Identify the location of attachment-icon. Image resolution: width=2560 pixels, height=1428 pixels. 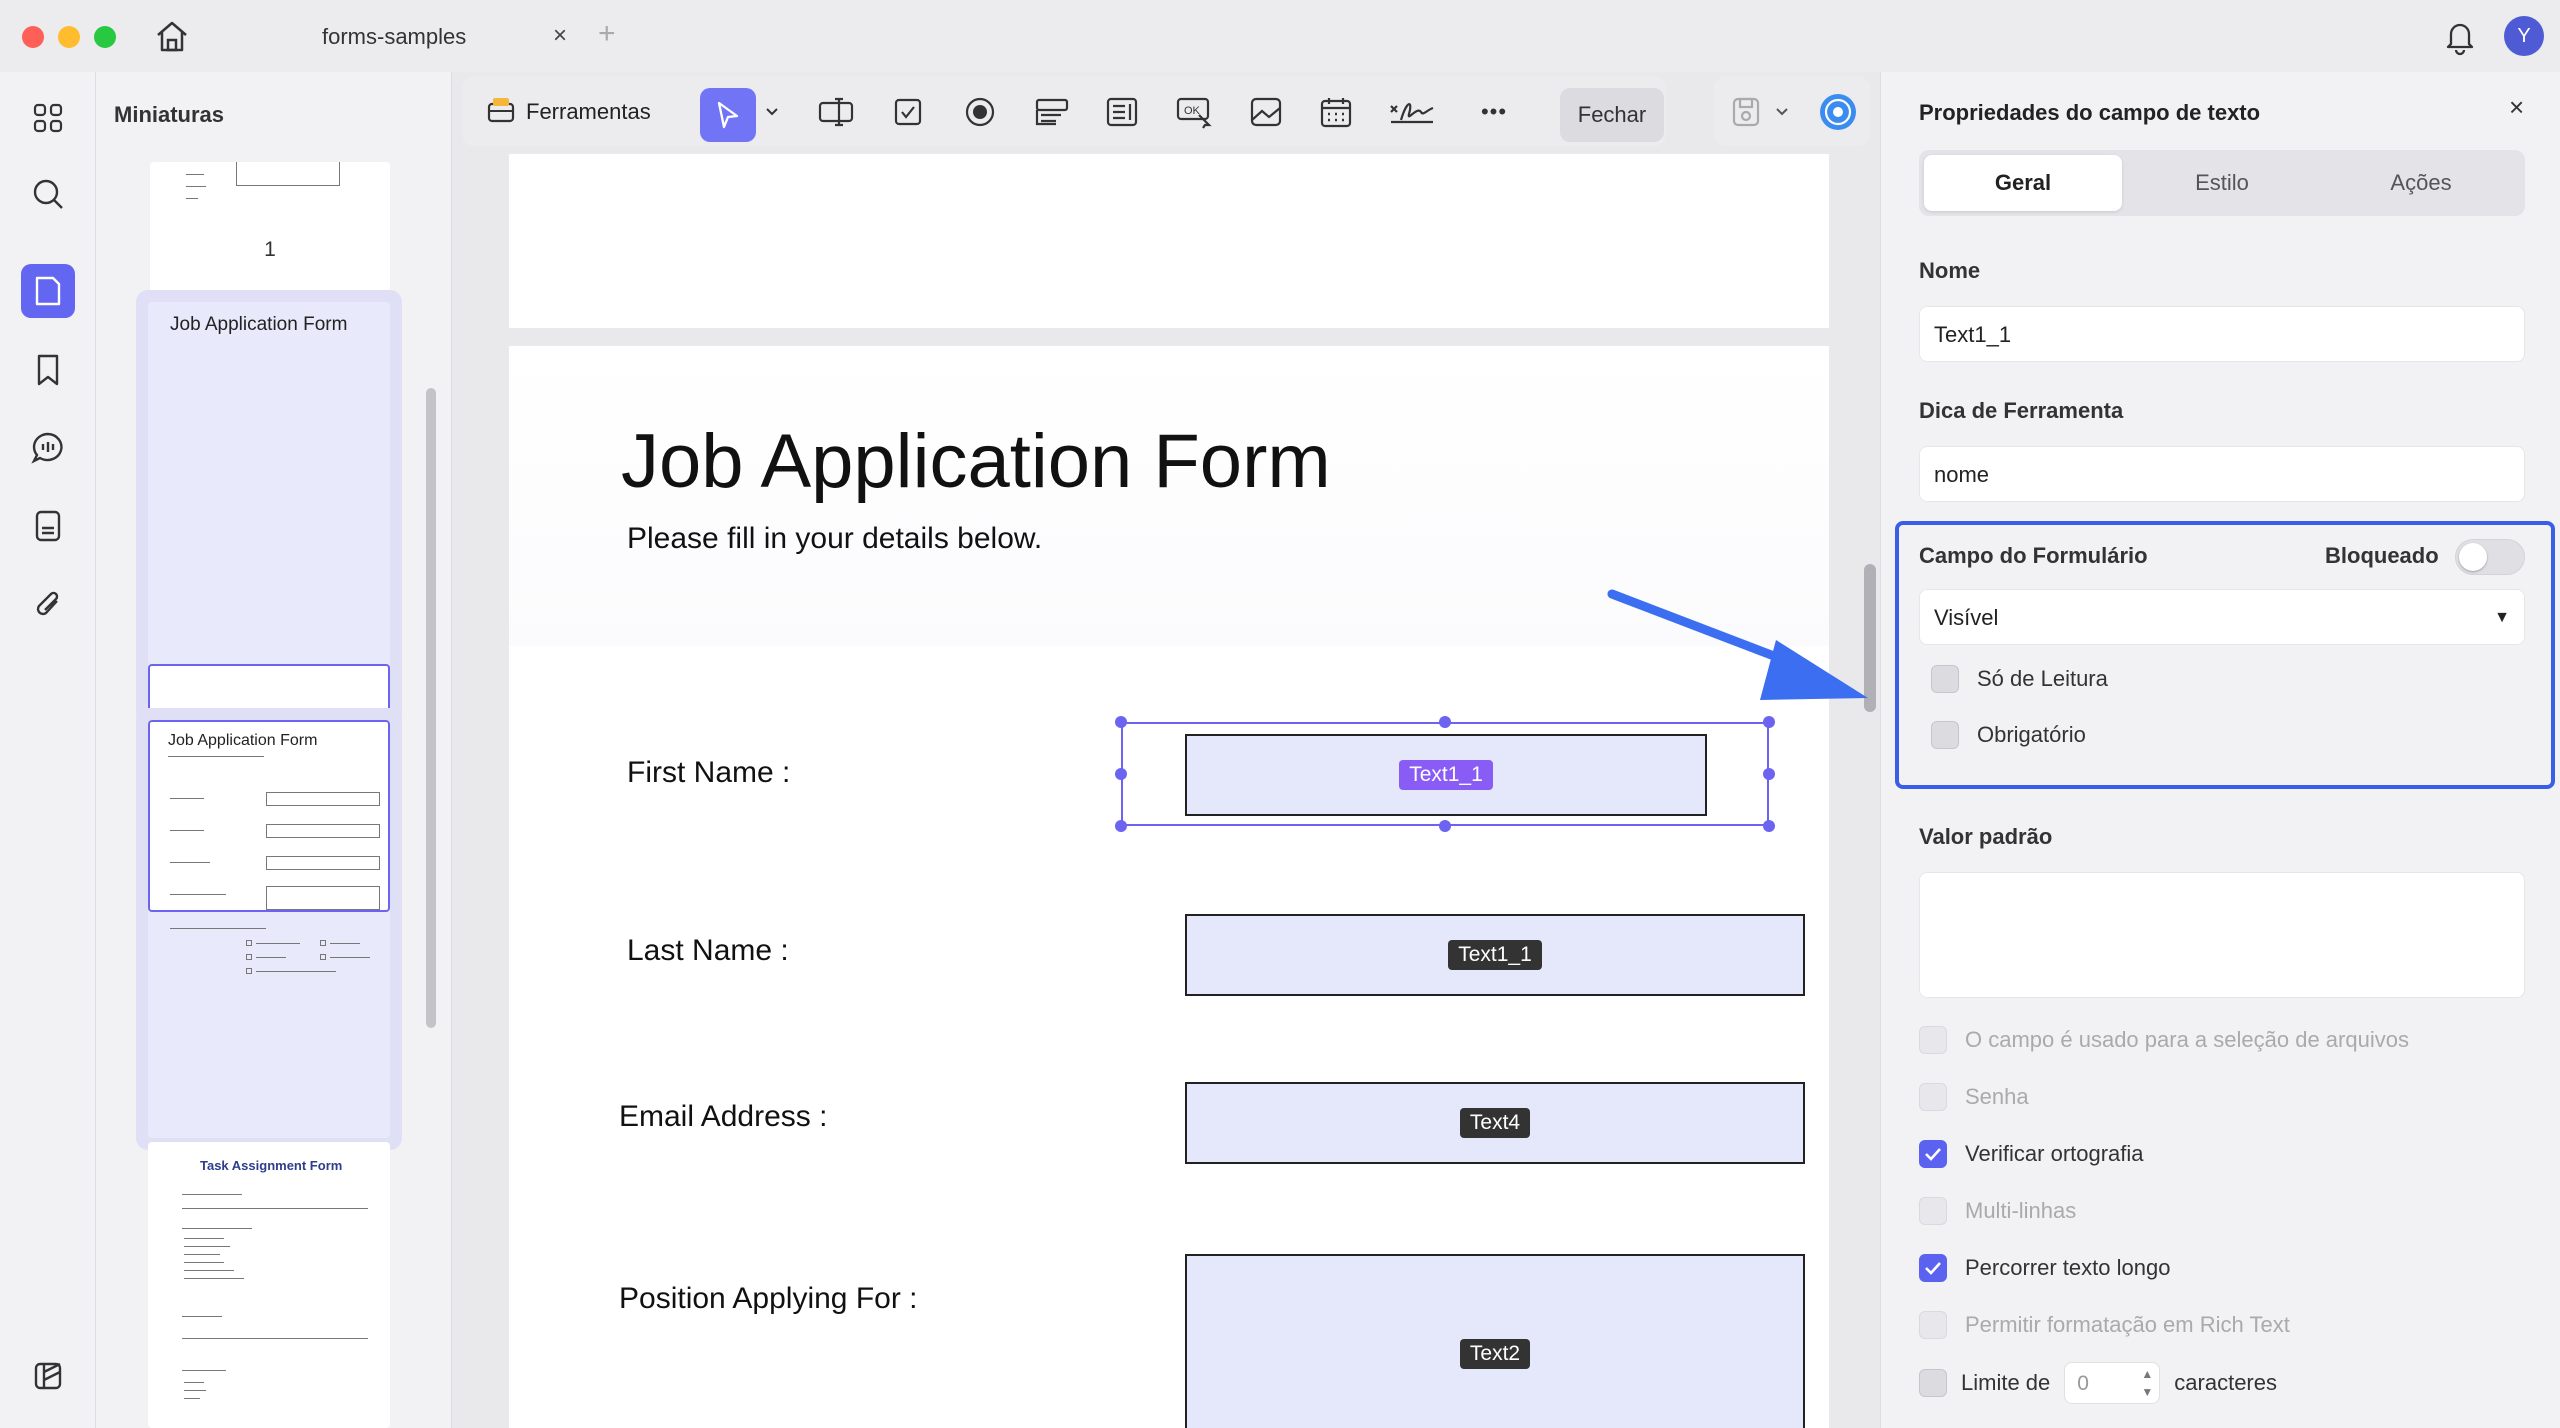
(48, 604).